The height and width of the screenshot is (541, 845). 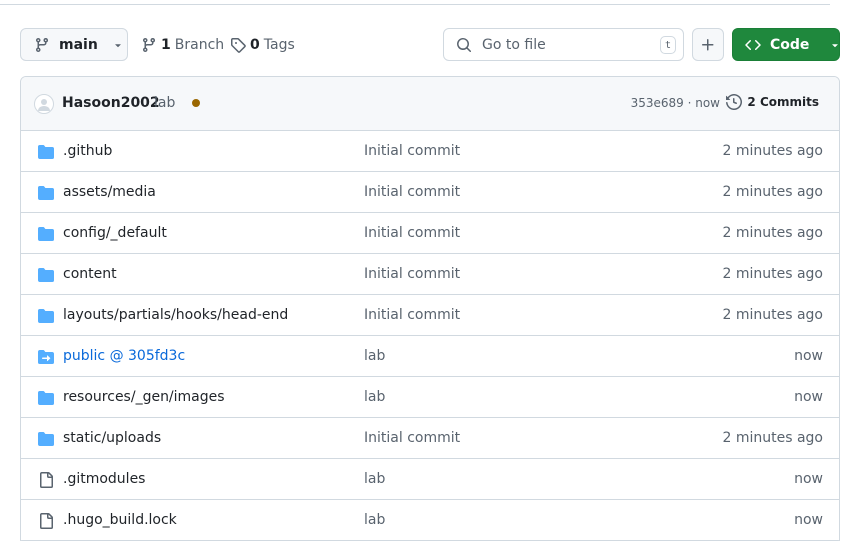 What do you see at coordinates (109, 192) in the screenshot?
I see `file-name-link: assets/media` at bounding box center [109, 192].